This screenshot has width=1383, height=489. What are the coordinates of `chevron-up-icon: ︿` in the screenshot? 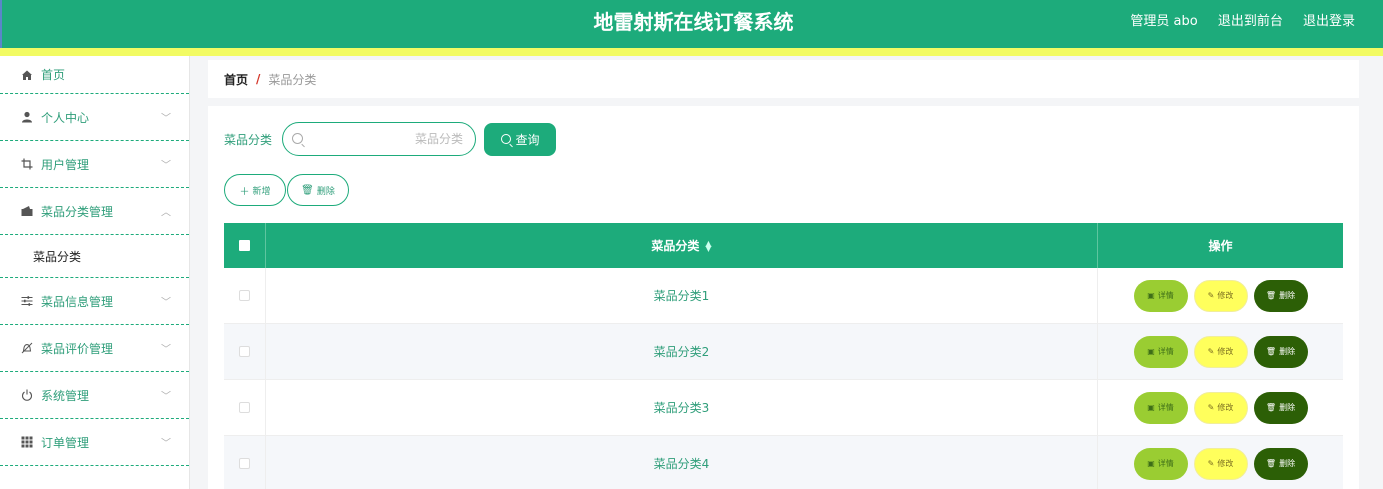 It's located at (166, 213).